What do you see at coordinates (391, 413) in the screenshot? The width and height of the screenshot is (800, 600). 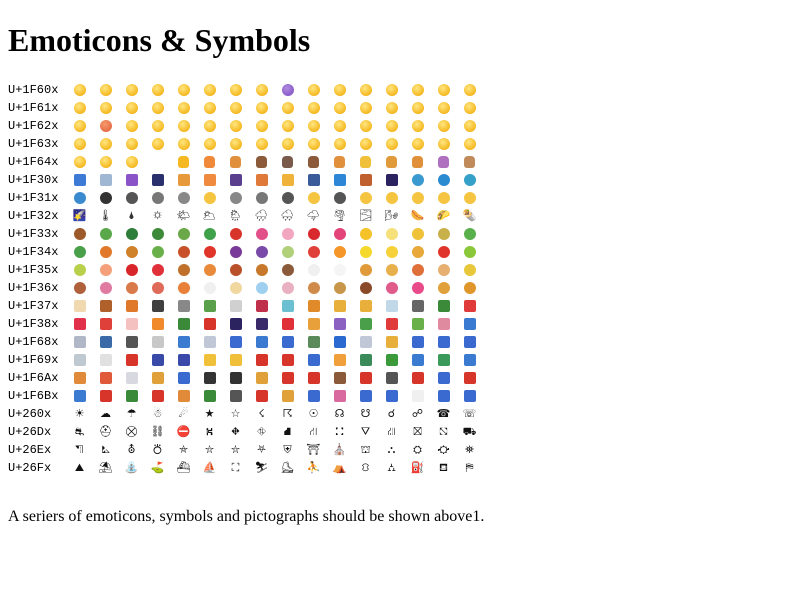 I see `glyph-cell: ☌` at bounding box center [391, 413].